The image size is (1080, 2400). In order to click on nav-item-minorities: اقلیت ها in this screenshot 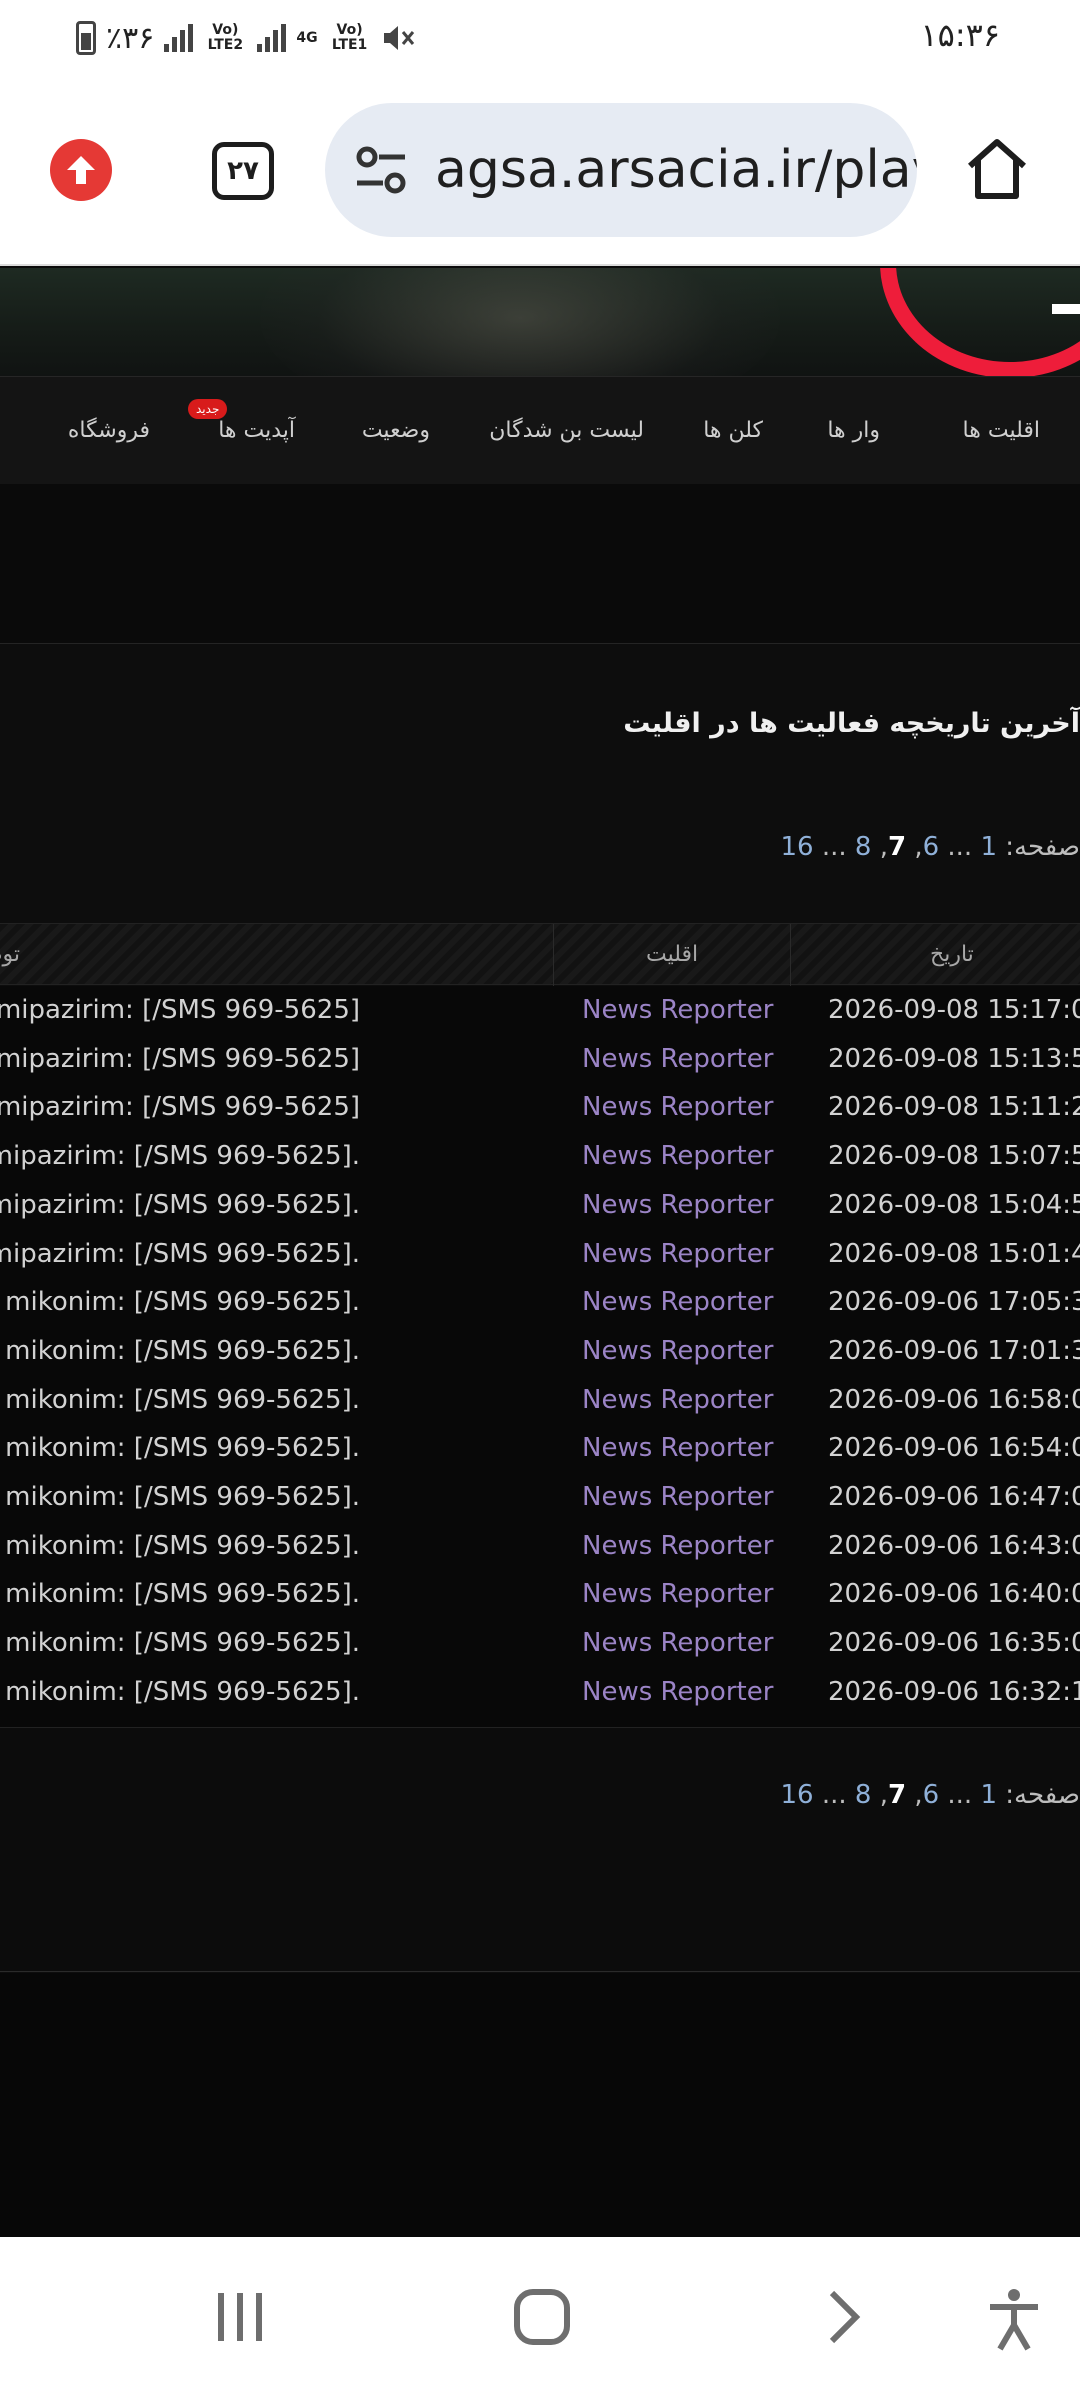, I will do `click(1001, 431)`.